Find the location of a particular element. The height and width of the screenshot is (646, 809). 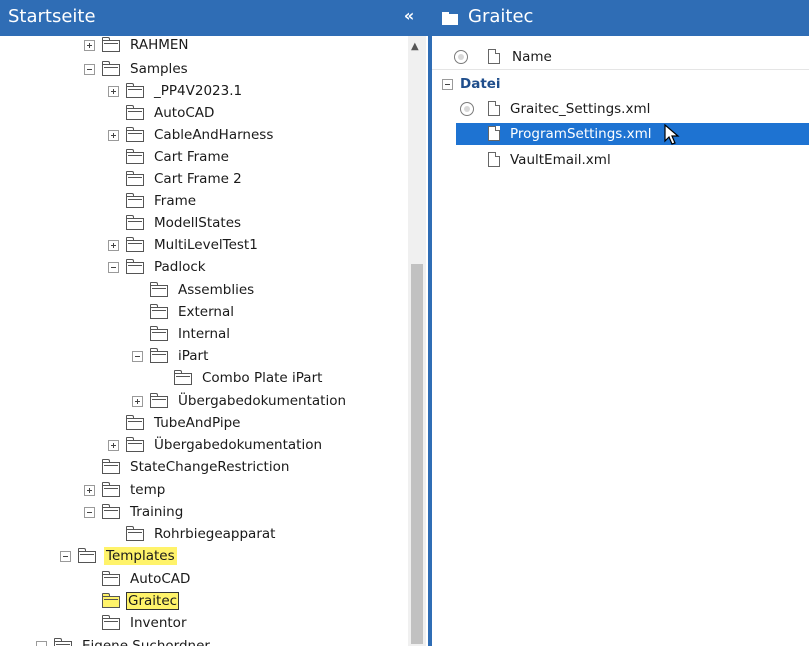

file-name: Graitec_Settings.xml is located at coordinates (580, 109).